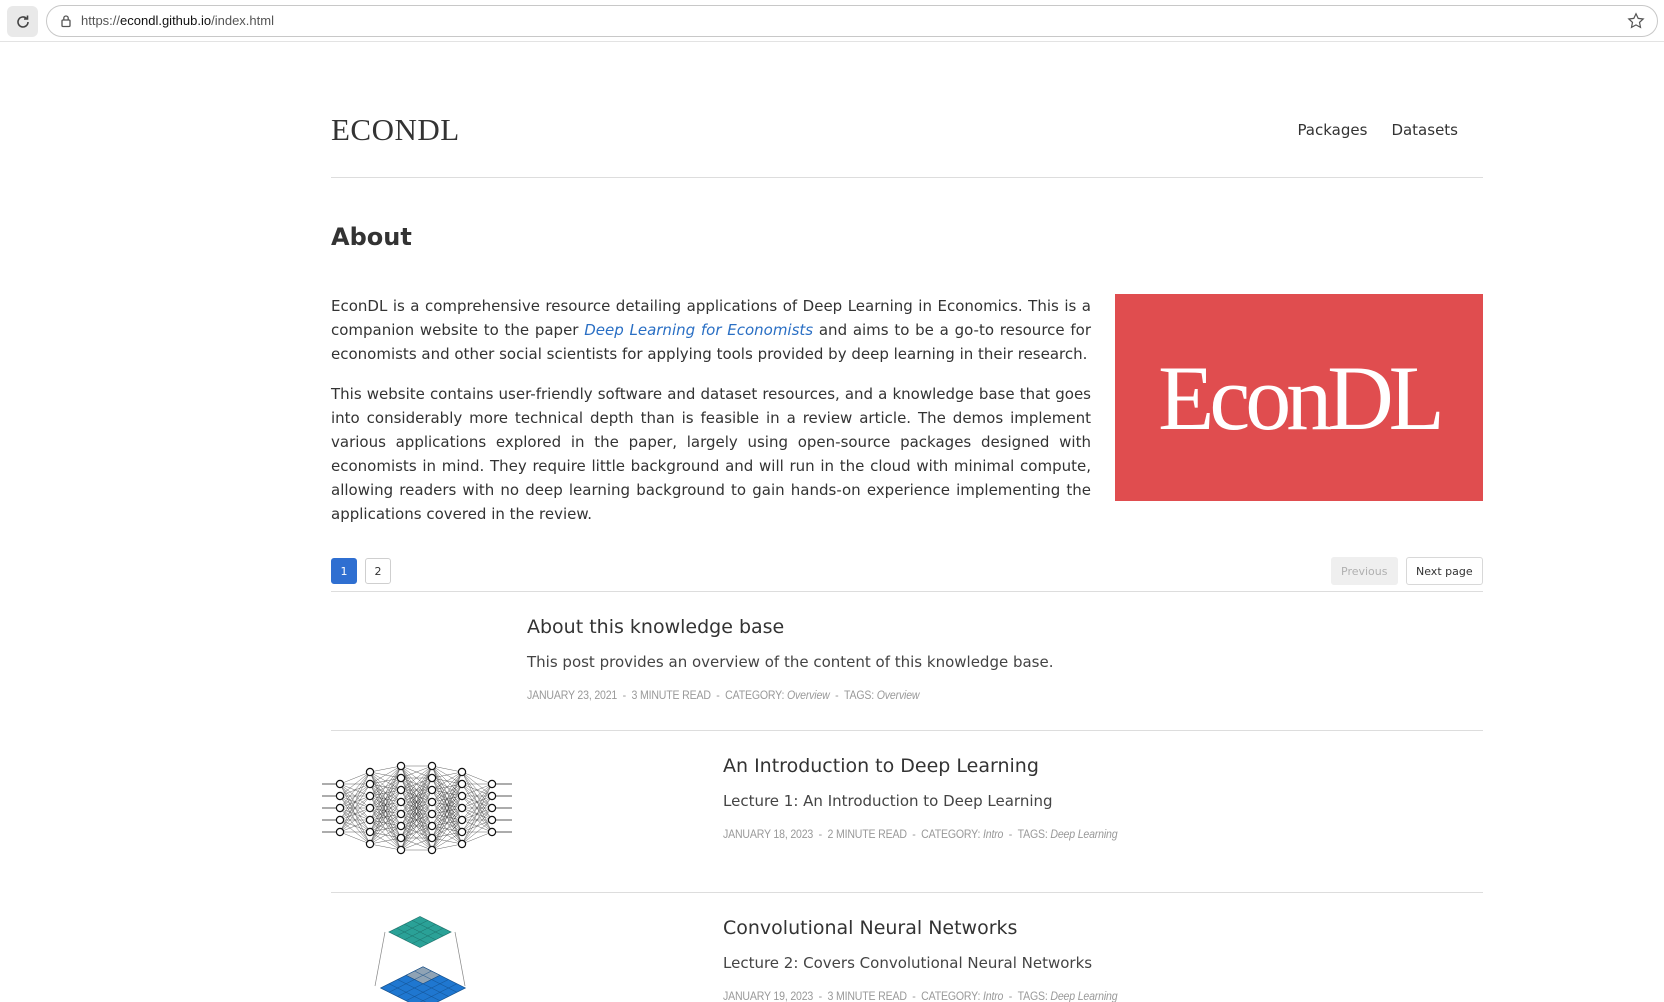 The width and height of the screenshot is (1664, 1002). What do you see at coordinates (1444, 571) in the screenshot?
I see `next-page-button: Next page` at bounding box center [1444, 571].